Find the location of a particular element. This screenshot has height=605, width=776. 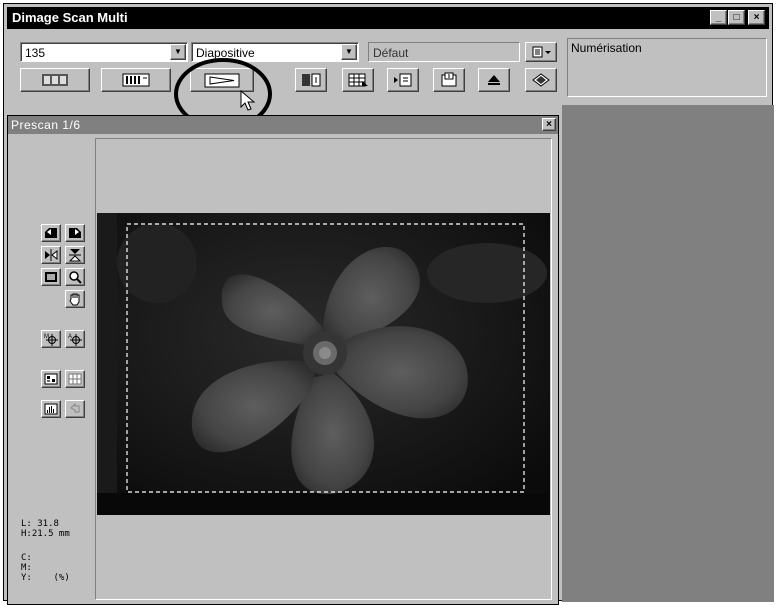

yellow-readout: Y: (%) is located at coordinates (45, 578).